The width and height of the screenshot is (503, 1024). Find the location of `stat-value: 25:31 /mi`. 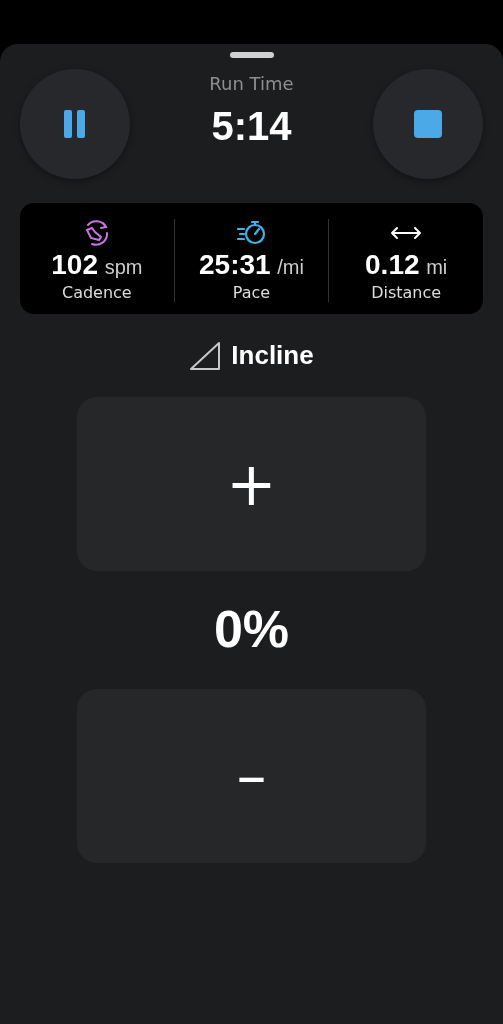

stat-value: 25:31 /mi is located at coordinates (251, 265).